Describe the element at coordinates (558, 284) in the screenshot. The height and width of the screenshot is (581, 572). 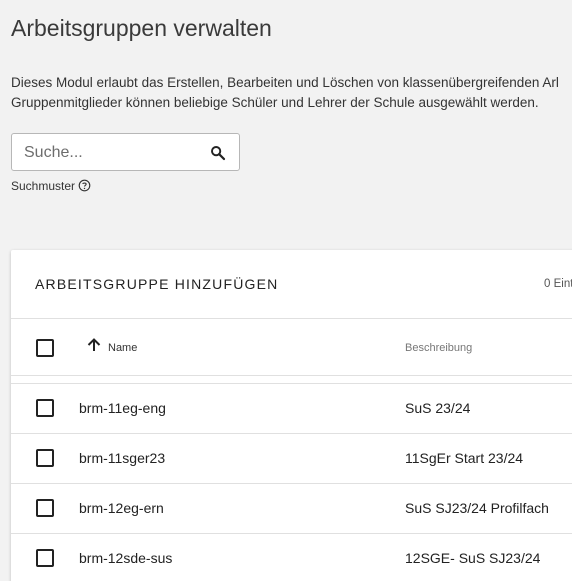
I see `entries-count: 0 Eint` at that location.